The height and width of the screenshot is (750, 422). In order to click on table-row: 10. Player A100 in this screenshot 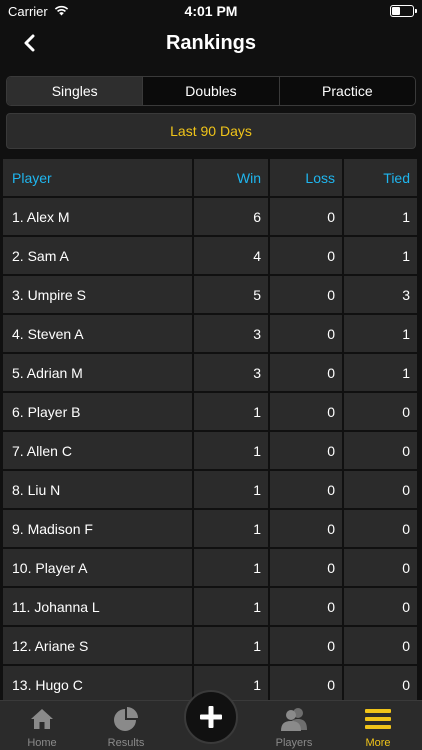, I will do `click(211, 567)`.